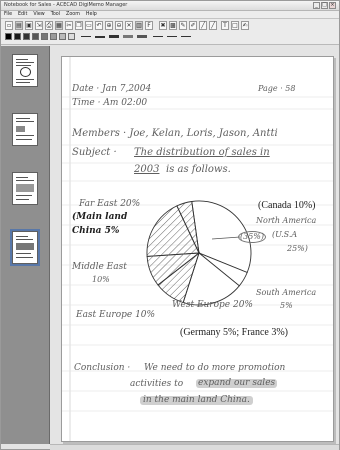 The image size is (340, 450). I want to click on thumbnail-panel, so click(25, 245).